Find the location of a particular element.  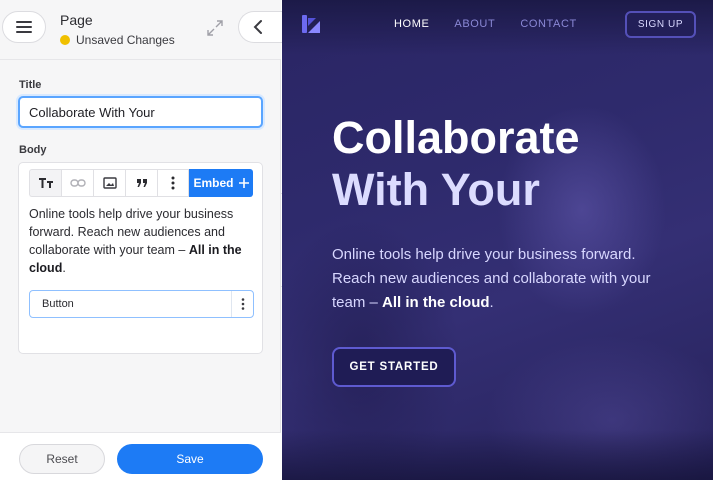

more-options-button is located at coordinates (173, 183).